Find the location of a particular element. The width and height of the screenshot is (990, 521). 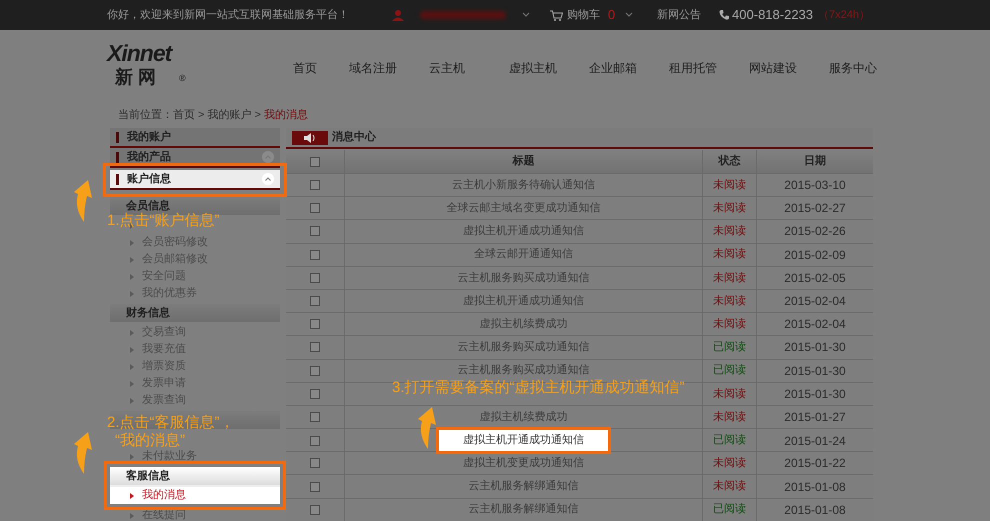

callout-text: 1.点击“账户信息” is located at coordinates (163, 220).